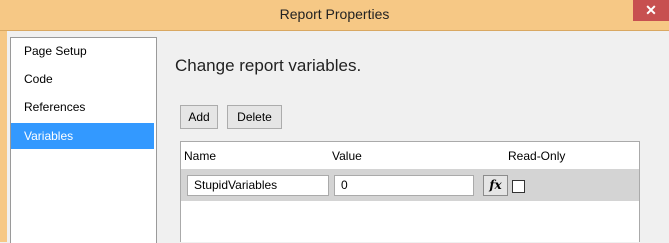 Image resolution: width=669 pixels, height=243 pixels. I want to click on close-icon: ✕, so click(651, 10).